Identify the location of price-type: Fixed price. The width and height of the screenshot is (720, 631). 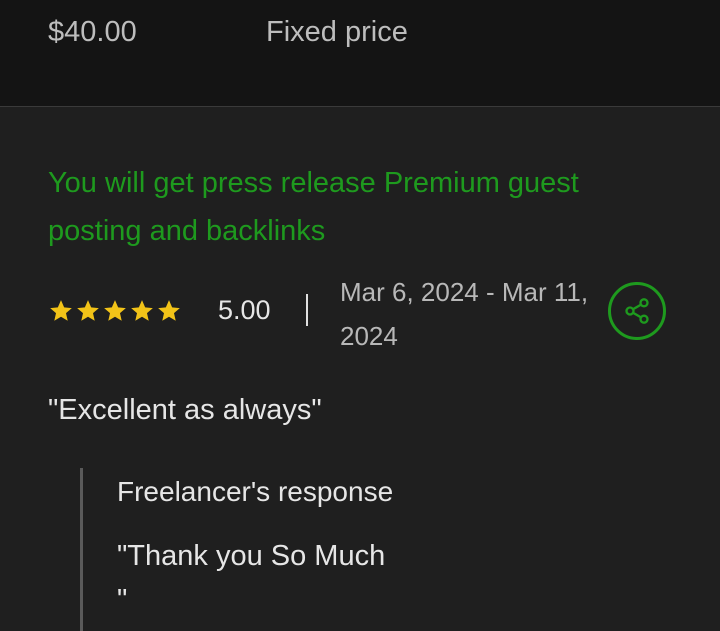
(337, 32).